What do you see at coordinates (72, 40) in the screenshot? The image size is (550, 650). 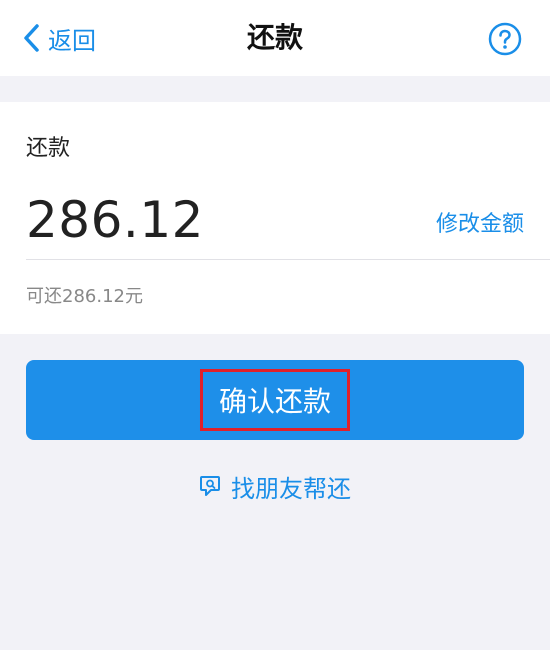 I see `back-label: 返回` at bounding box center [72, 40].